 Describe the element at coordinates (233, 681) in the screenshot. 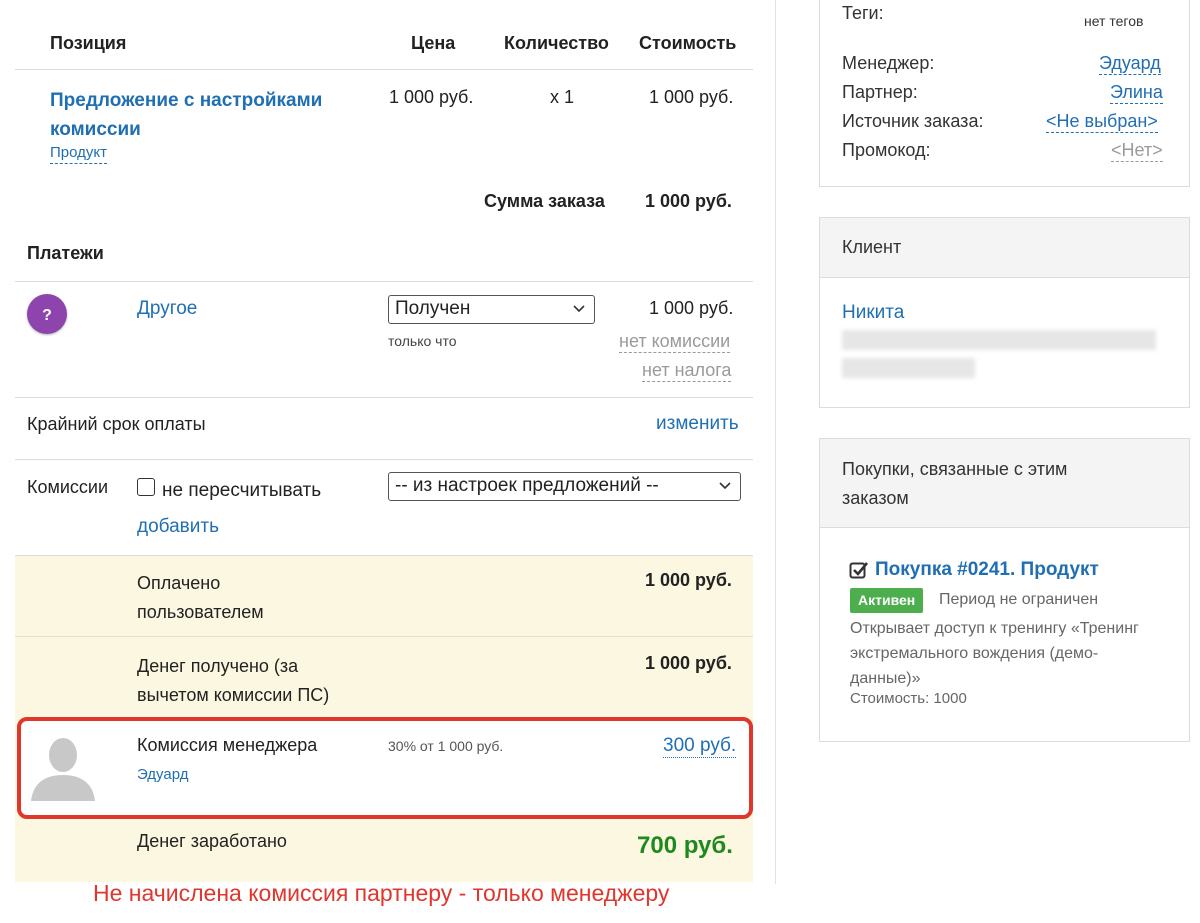

I see `received-label: Денег получено (за вычетом комиссии ПС)` at that location.